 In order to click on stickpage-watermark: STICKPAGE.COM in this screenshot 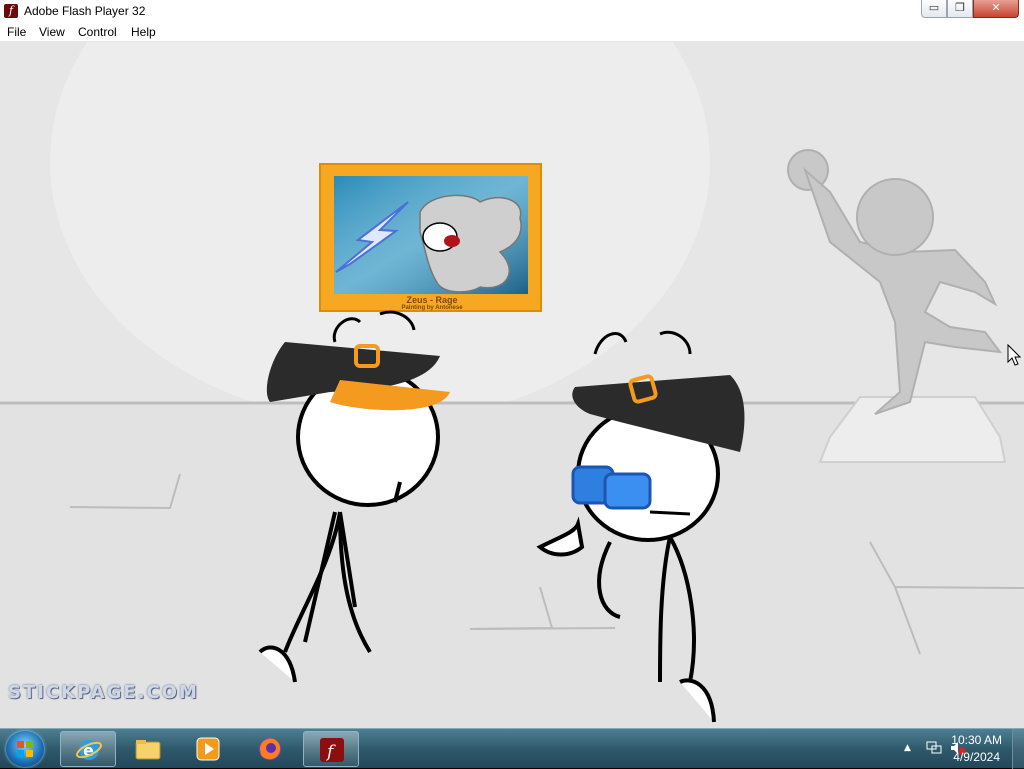, I will do `click(103, 692)`.